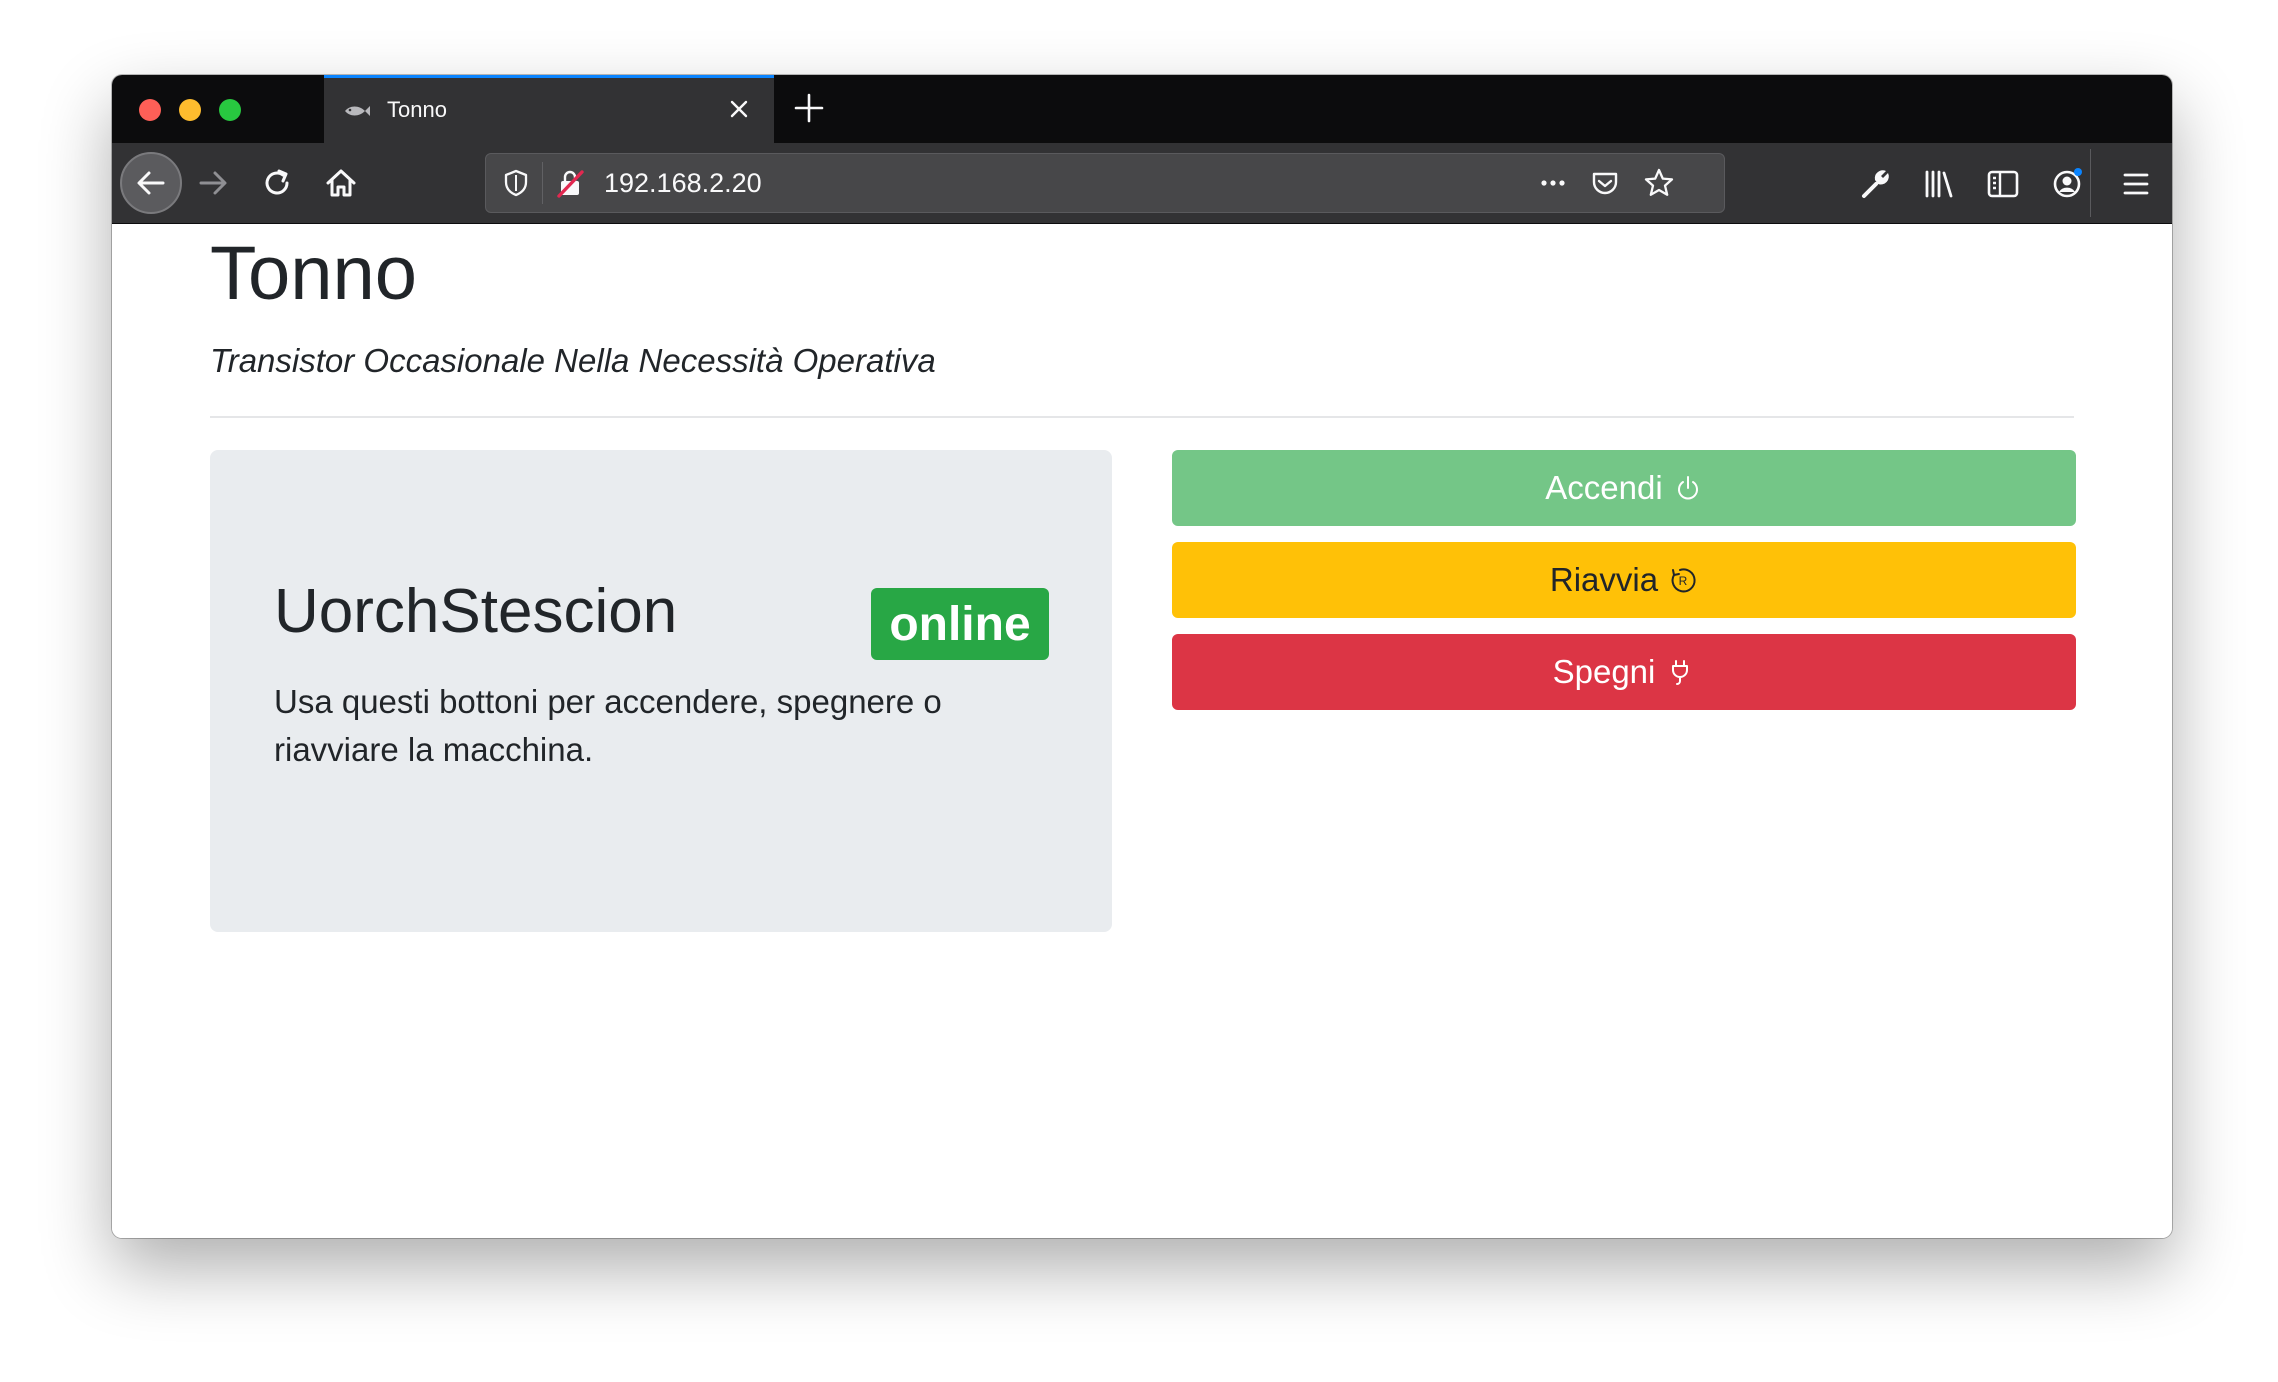 The height and width of the screenshot is (1382, 2278). What do you see at coordinates (570, 183) in the screenshot?
I see `insecure-lock-icon` at bounding box center [570, 183].